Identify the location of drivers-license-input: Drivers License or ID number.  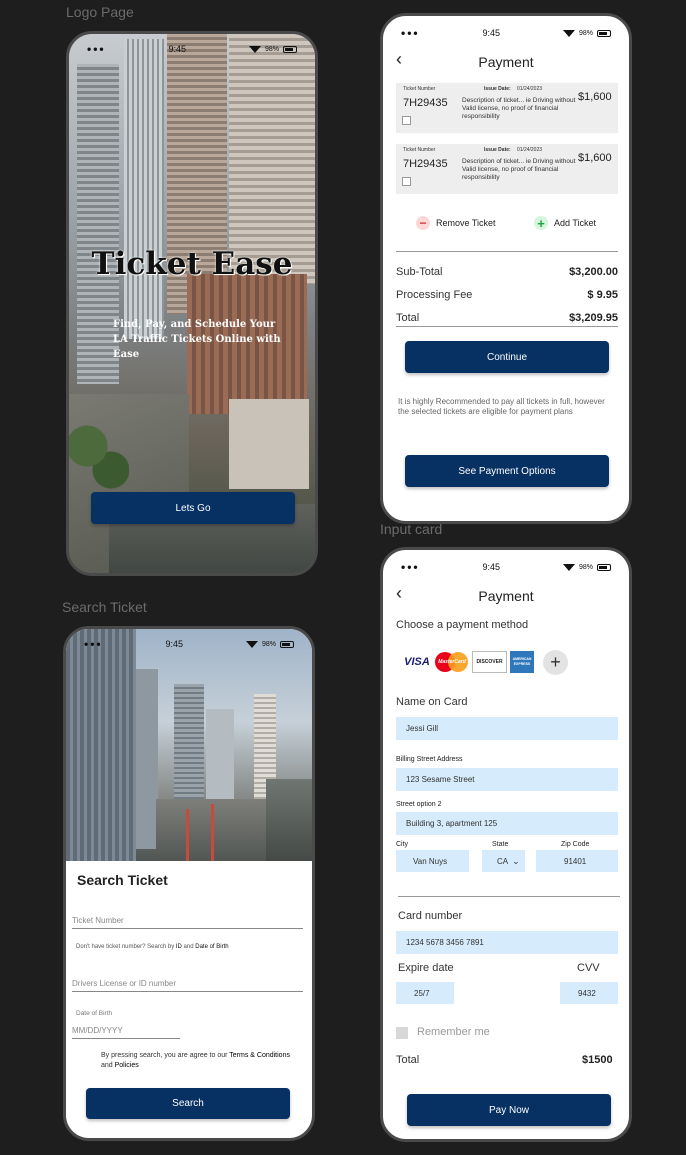
(187, 985).